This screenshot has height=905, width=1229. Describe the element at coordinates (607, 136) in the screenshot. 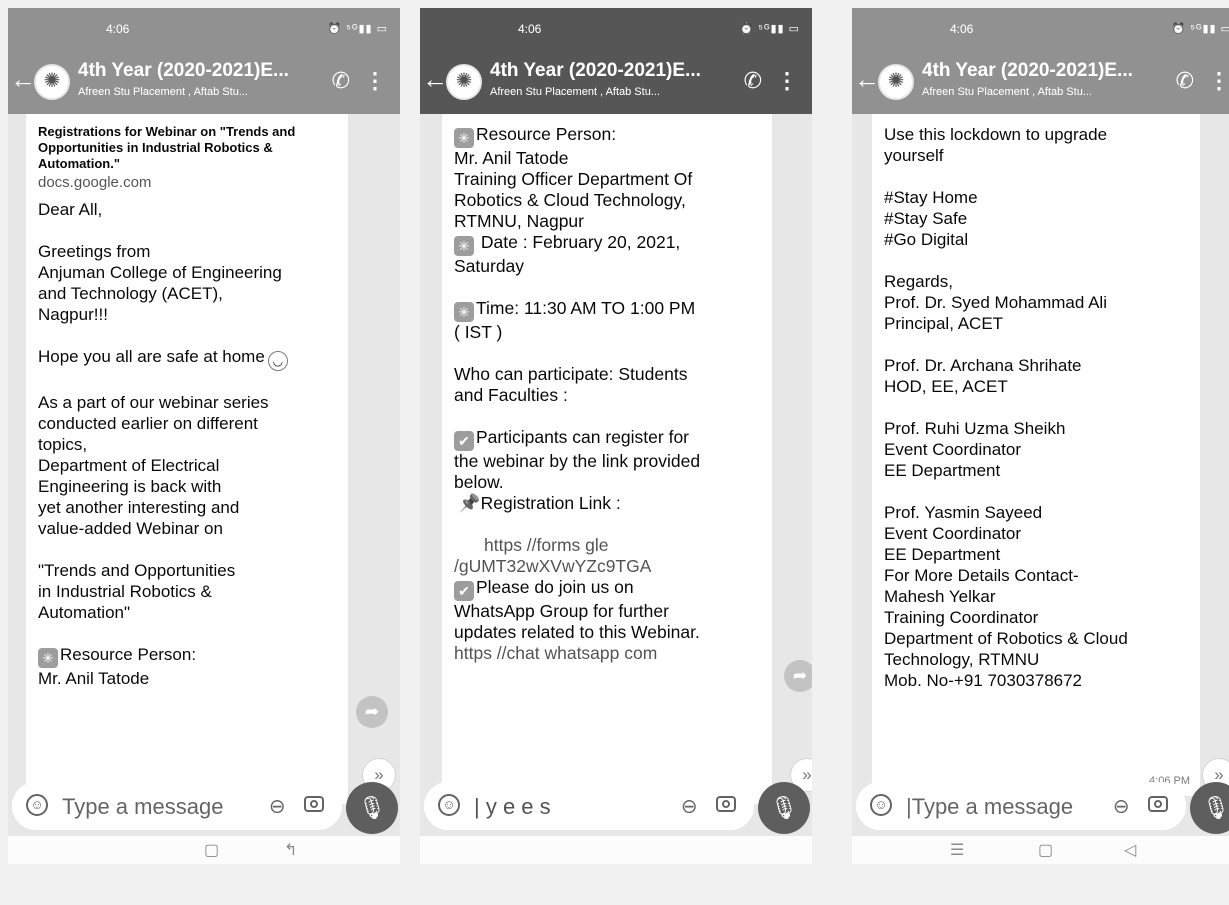

I see `message-text: ✳ Resource Person:` at that location.